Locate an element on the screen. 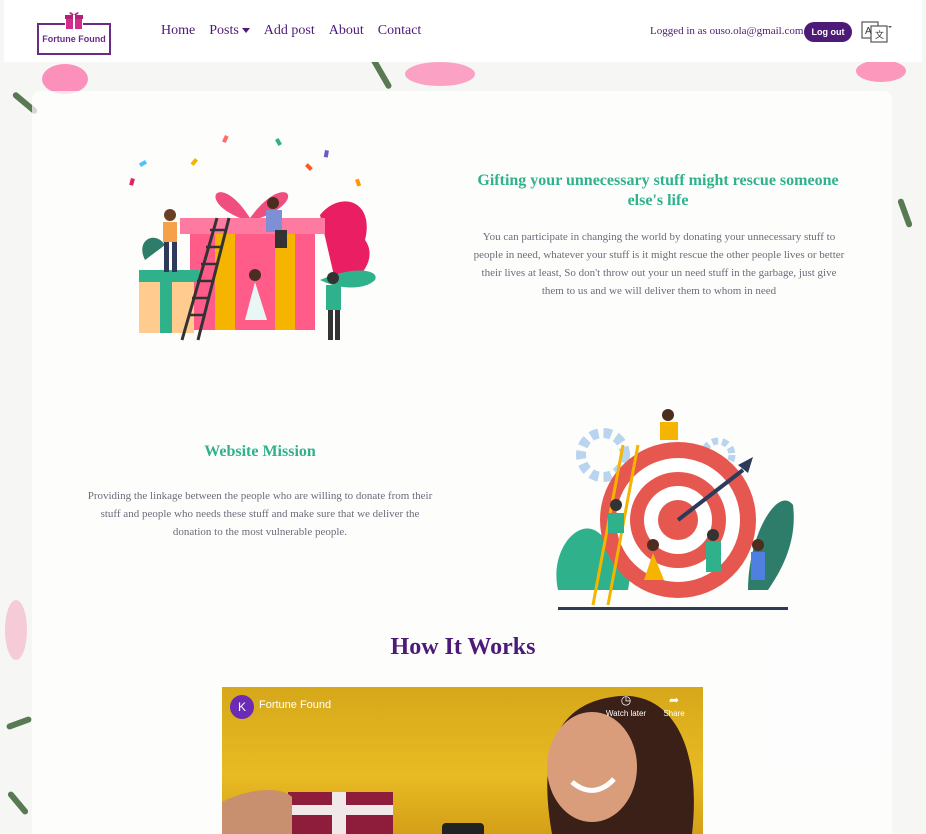 This screenshot has width=926, height=834. share-label: Share is located at coordinates (674, 713).